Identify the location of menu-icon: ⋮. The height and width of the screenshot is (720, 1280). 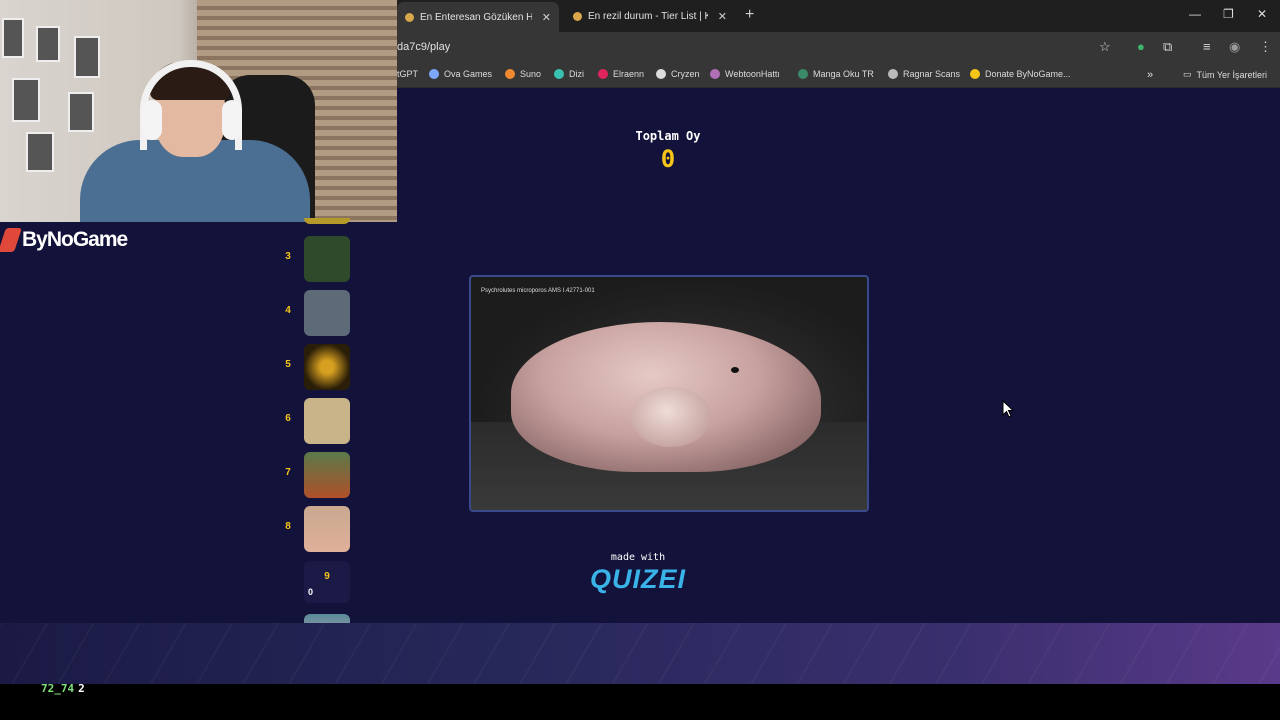
(1265, 47).